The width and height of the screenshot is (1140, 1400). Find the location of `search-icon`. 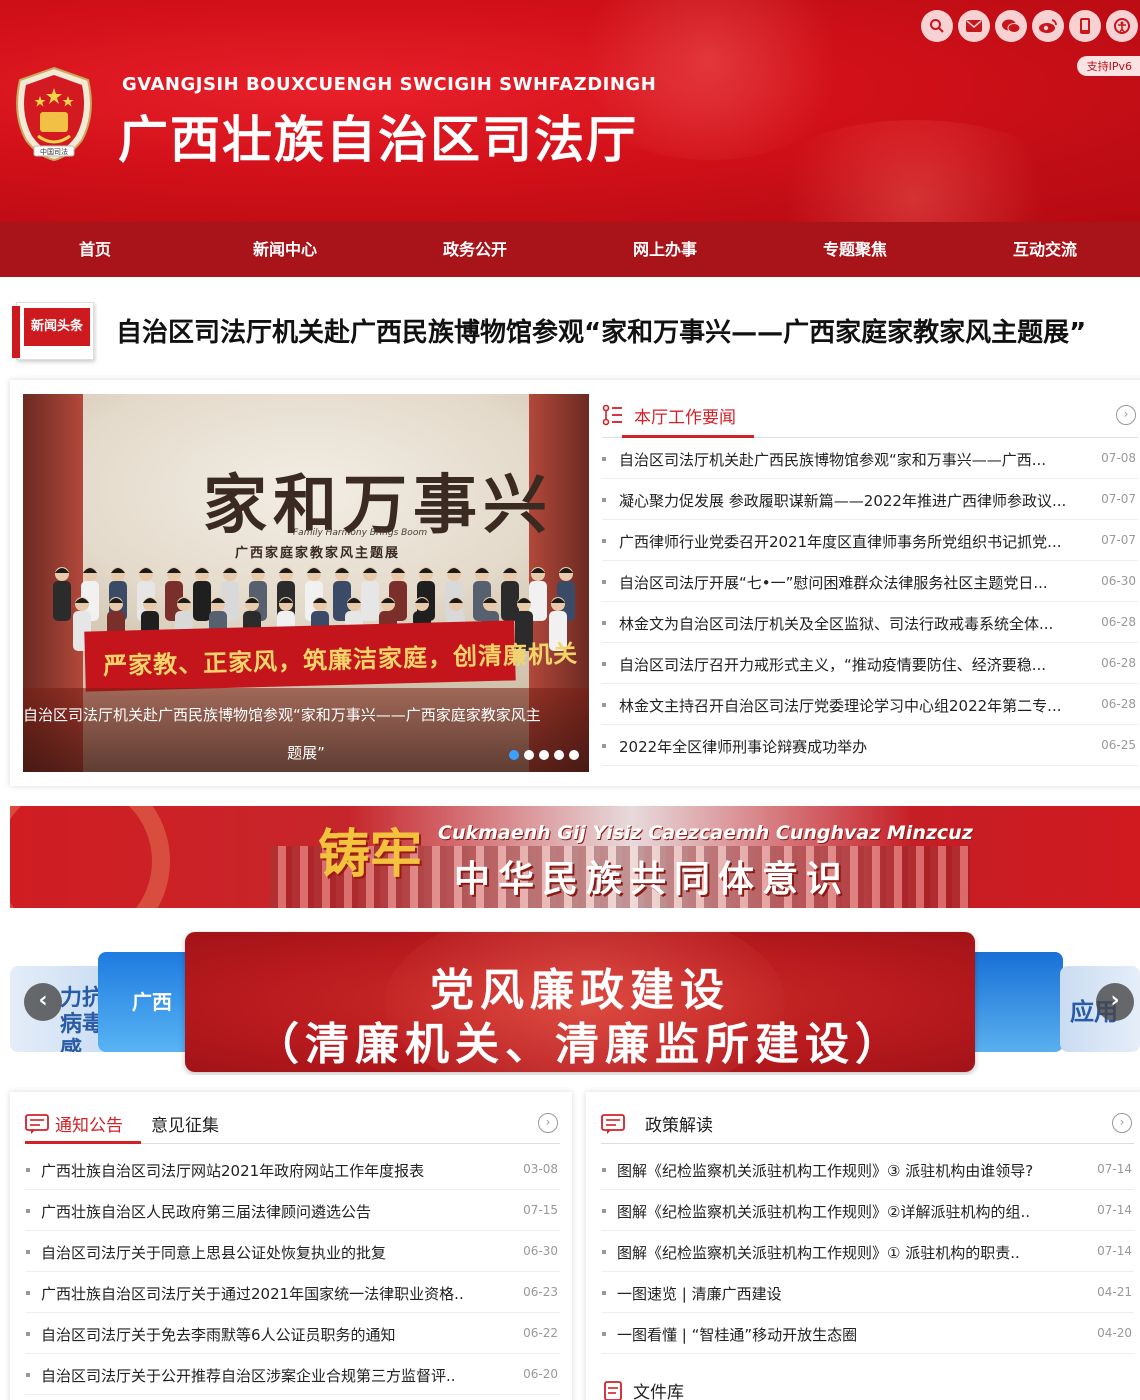

search-icon is located at coordinates (937, 26).